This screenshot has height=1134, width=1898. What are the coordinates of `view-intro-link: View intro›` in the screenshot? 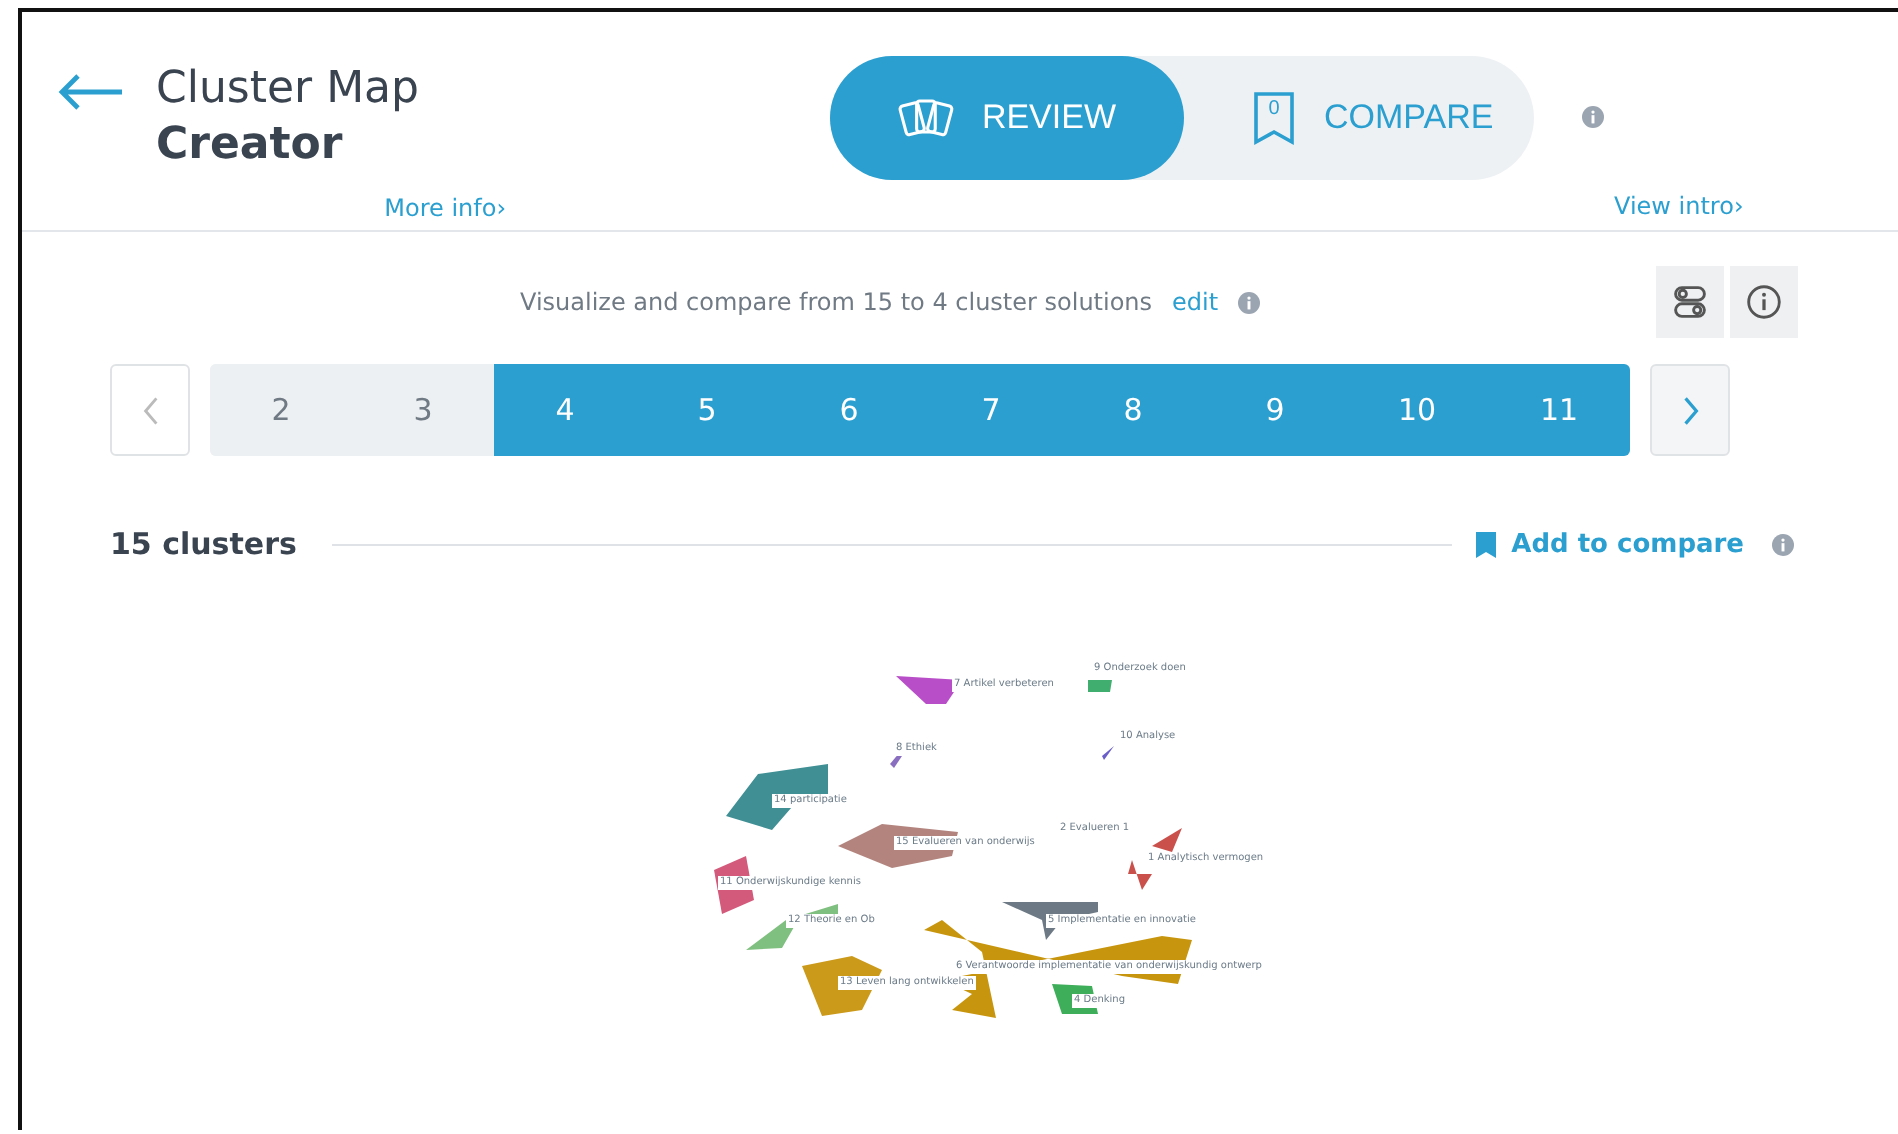 It's located at (1679, 206).